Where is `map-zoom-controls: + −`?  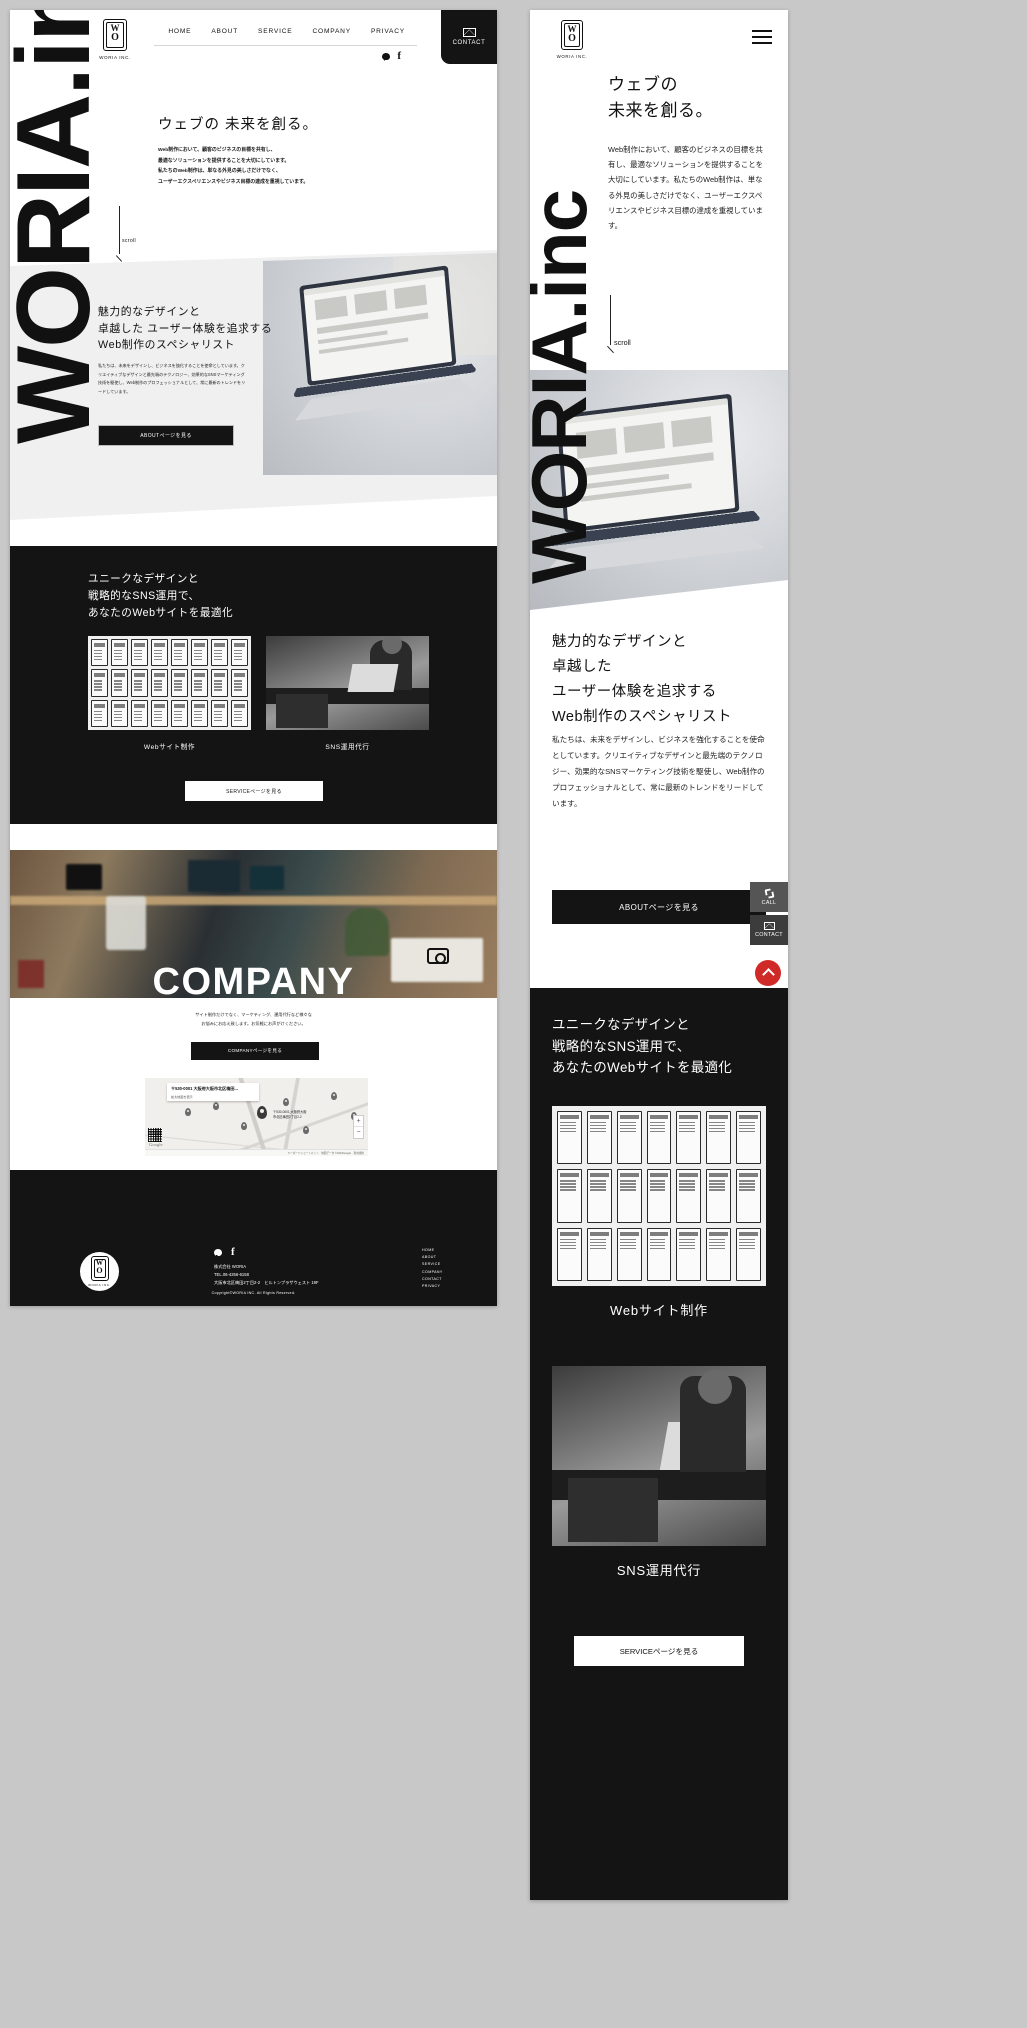 map-zoom-controls: + − is located at coordinates (358, 1127).